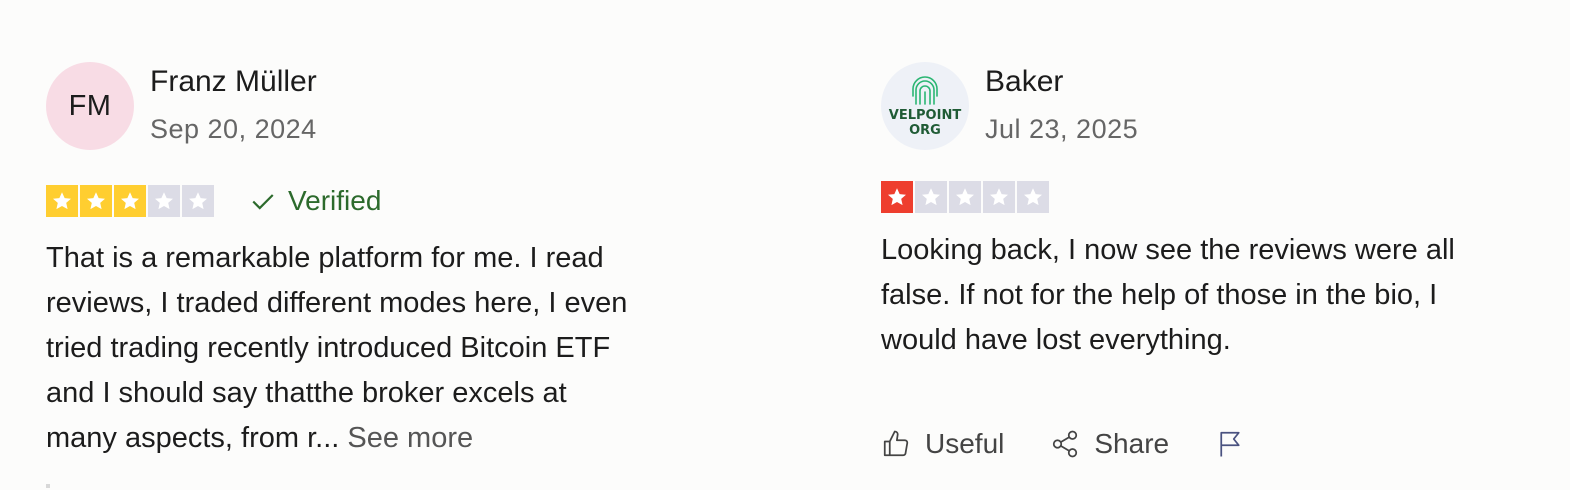  Describe the element at coordinates (1216, 106) in the screenshot. I see `review-header: VELPOINT ORG Baker Jul 23, 2025` at that location.